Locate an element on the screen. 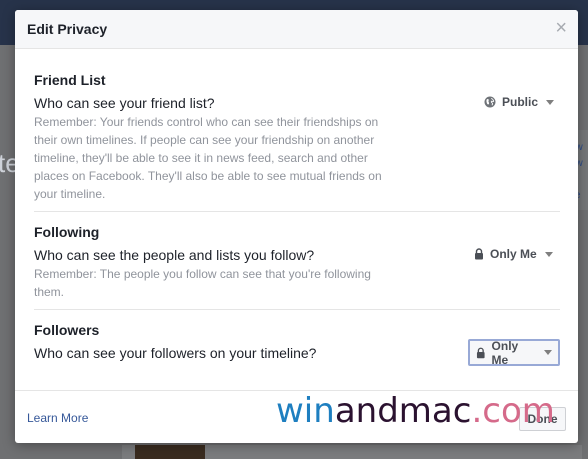  section-title: Followers is located at coordinates (67, 330).